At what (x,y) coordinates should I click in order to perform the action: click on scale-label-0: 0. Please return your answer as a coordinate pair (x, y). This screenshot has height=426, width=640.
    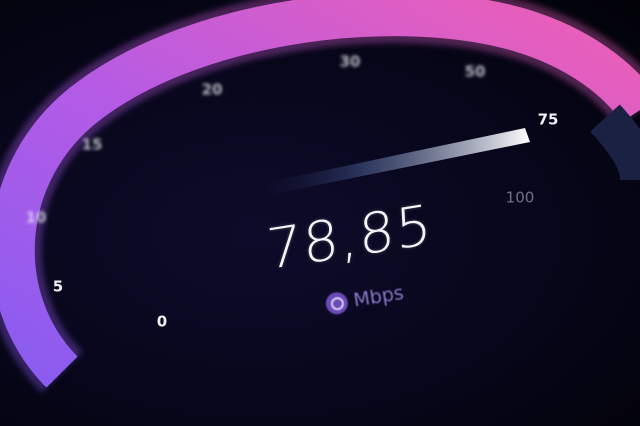
    Looking at the image, I should click on (162, 322).